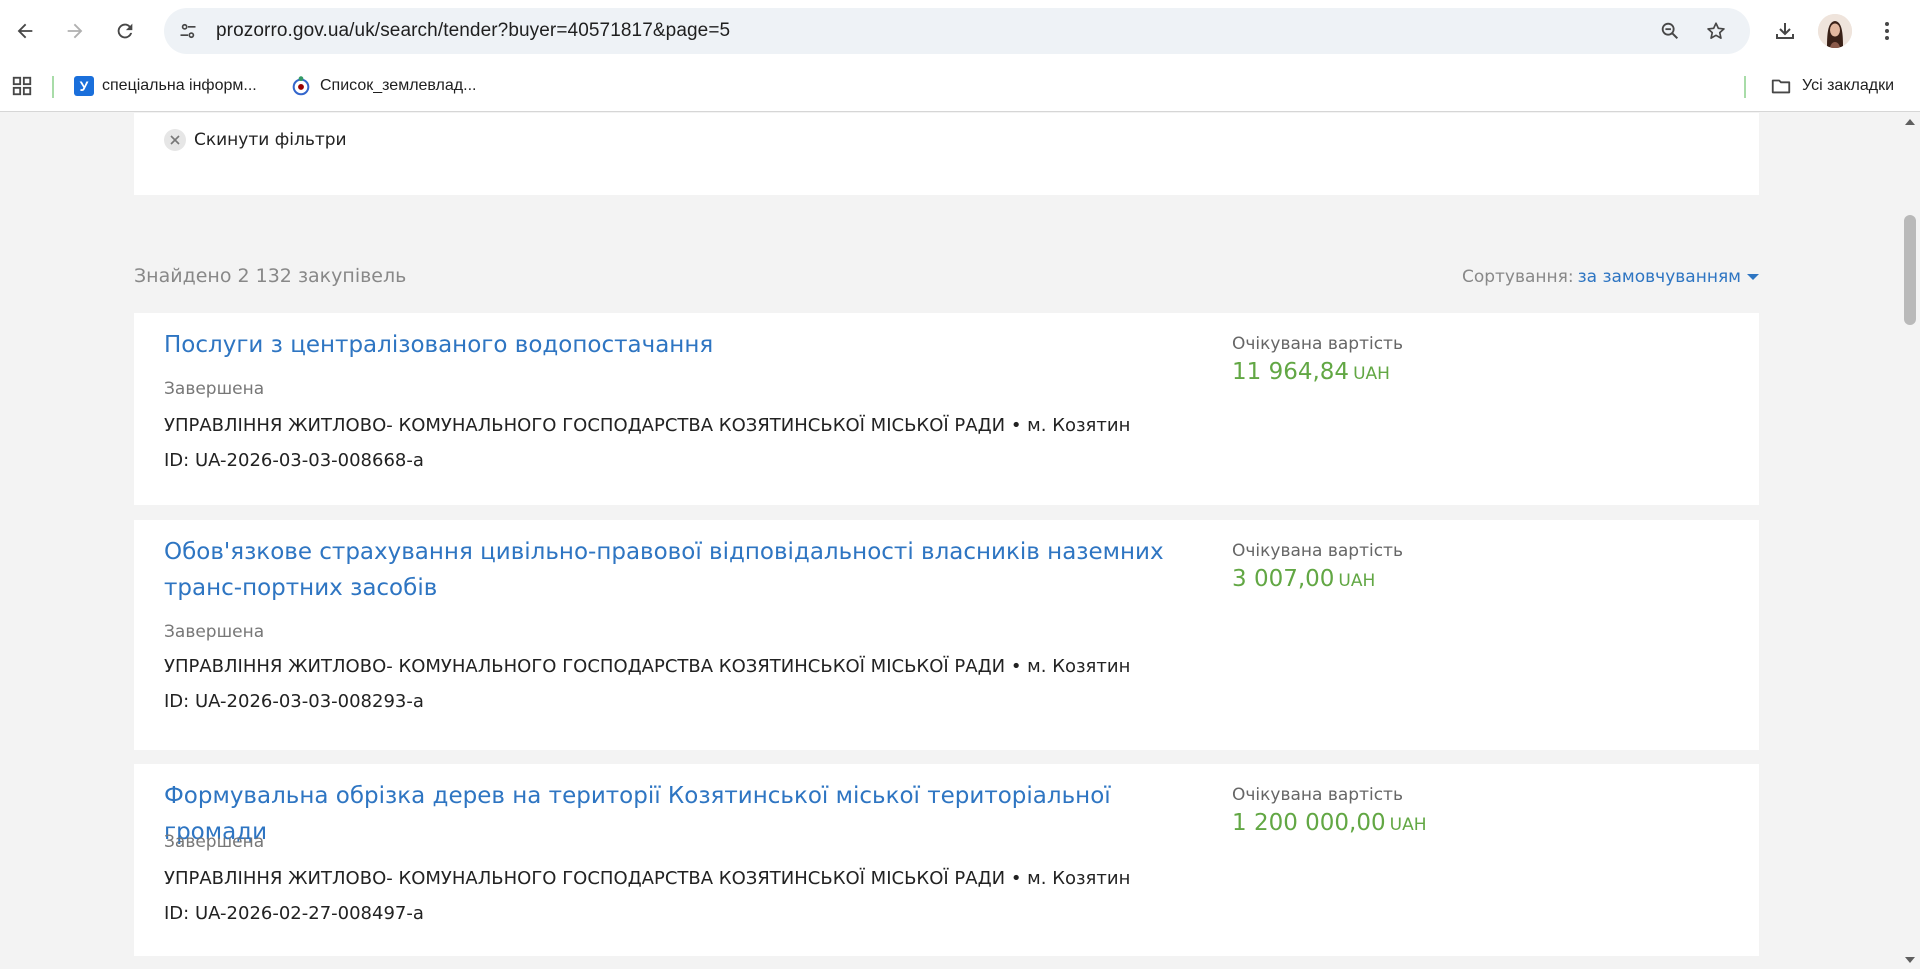 Image resolution: width=1920 pixels, height=969 pixels. I want to click on reload-icon, so click(125, 31).